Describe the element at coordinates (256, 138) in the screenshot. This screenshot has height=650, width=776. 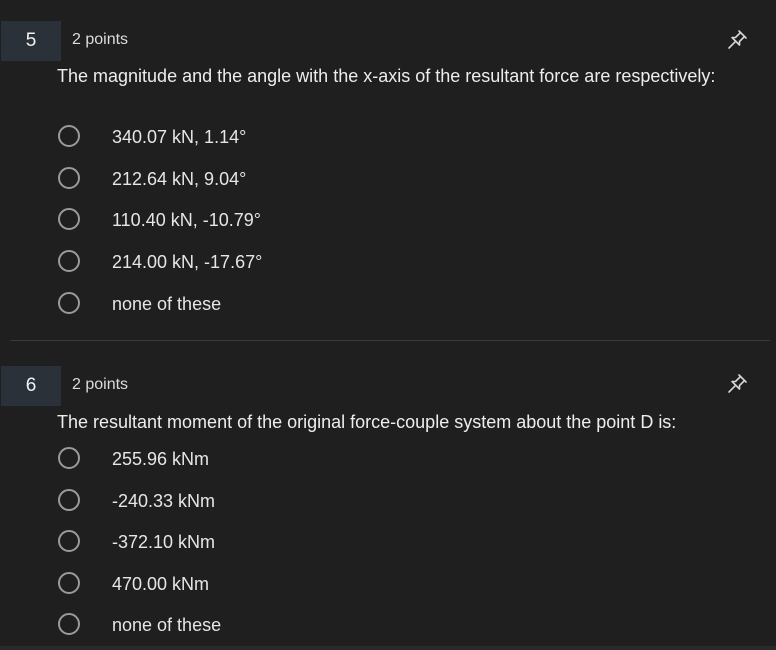
I see `answer-option: 340.07 kN, 1.14°` at that location.